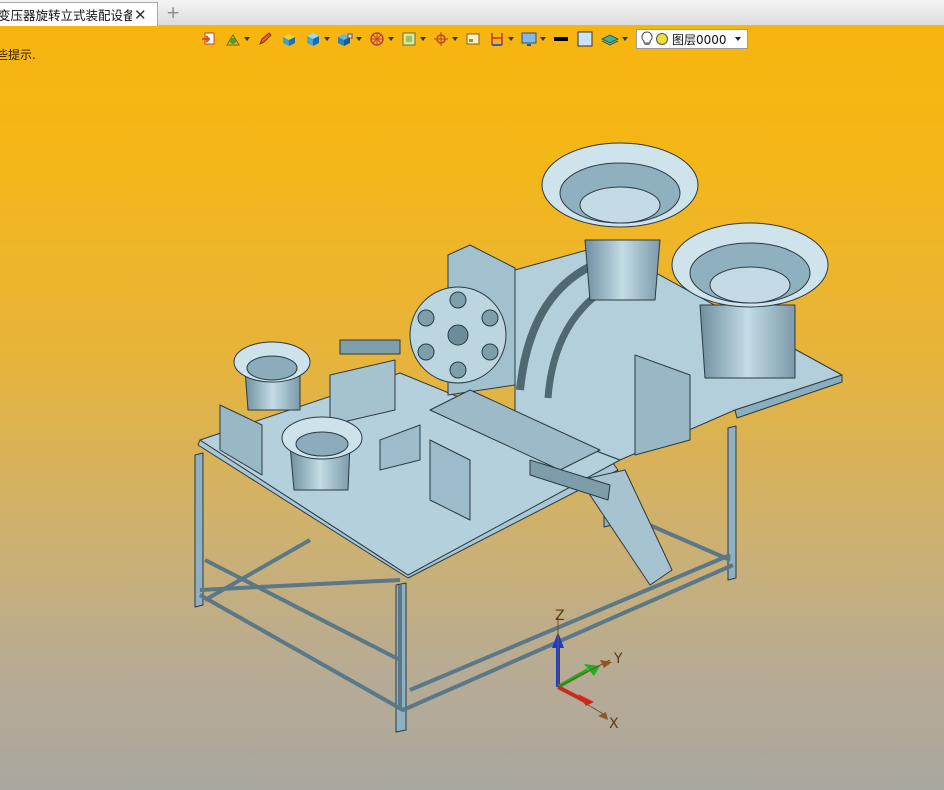 The height and width of the screenshot is (790, 944). What do you see at coordinates (614, 724) in the screenshot?
I see `axis-x-label: X` at bounding box center [614, 724].